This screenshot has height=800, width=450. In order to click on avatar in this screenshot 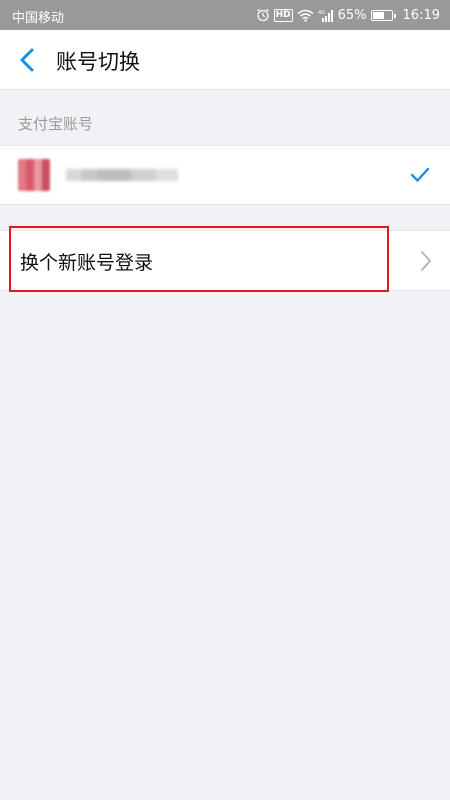, I will do `click(34, 175)`.